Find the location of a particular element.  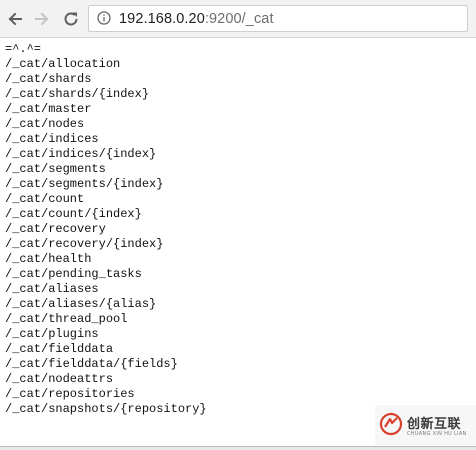

address-bar: 192.168.0.20:9200/_cat is located at coordinates (278, 18).